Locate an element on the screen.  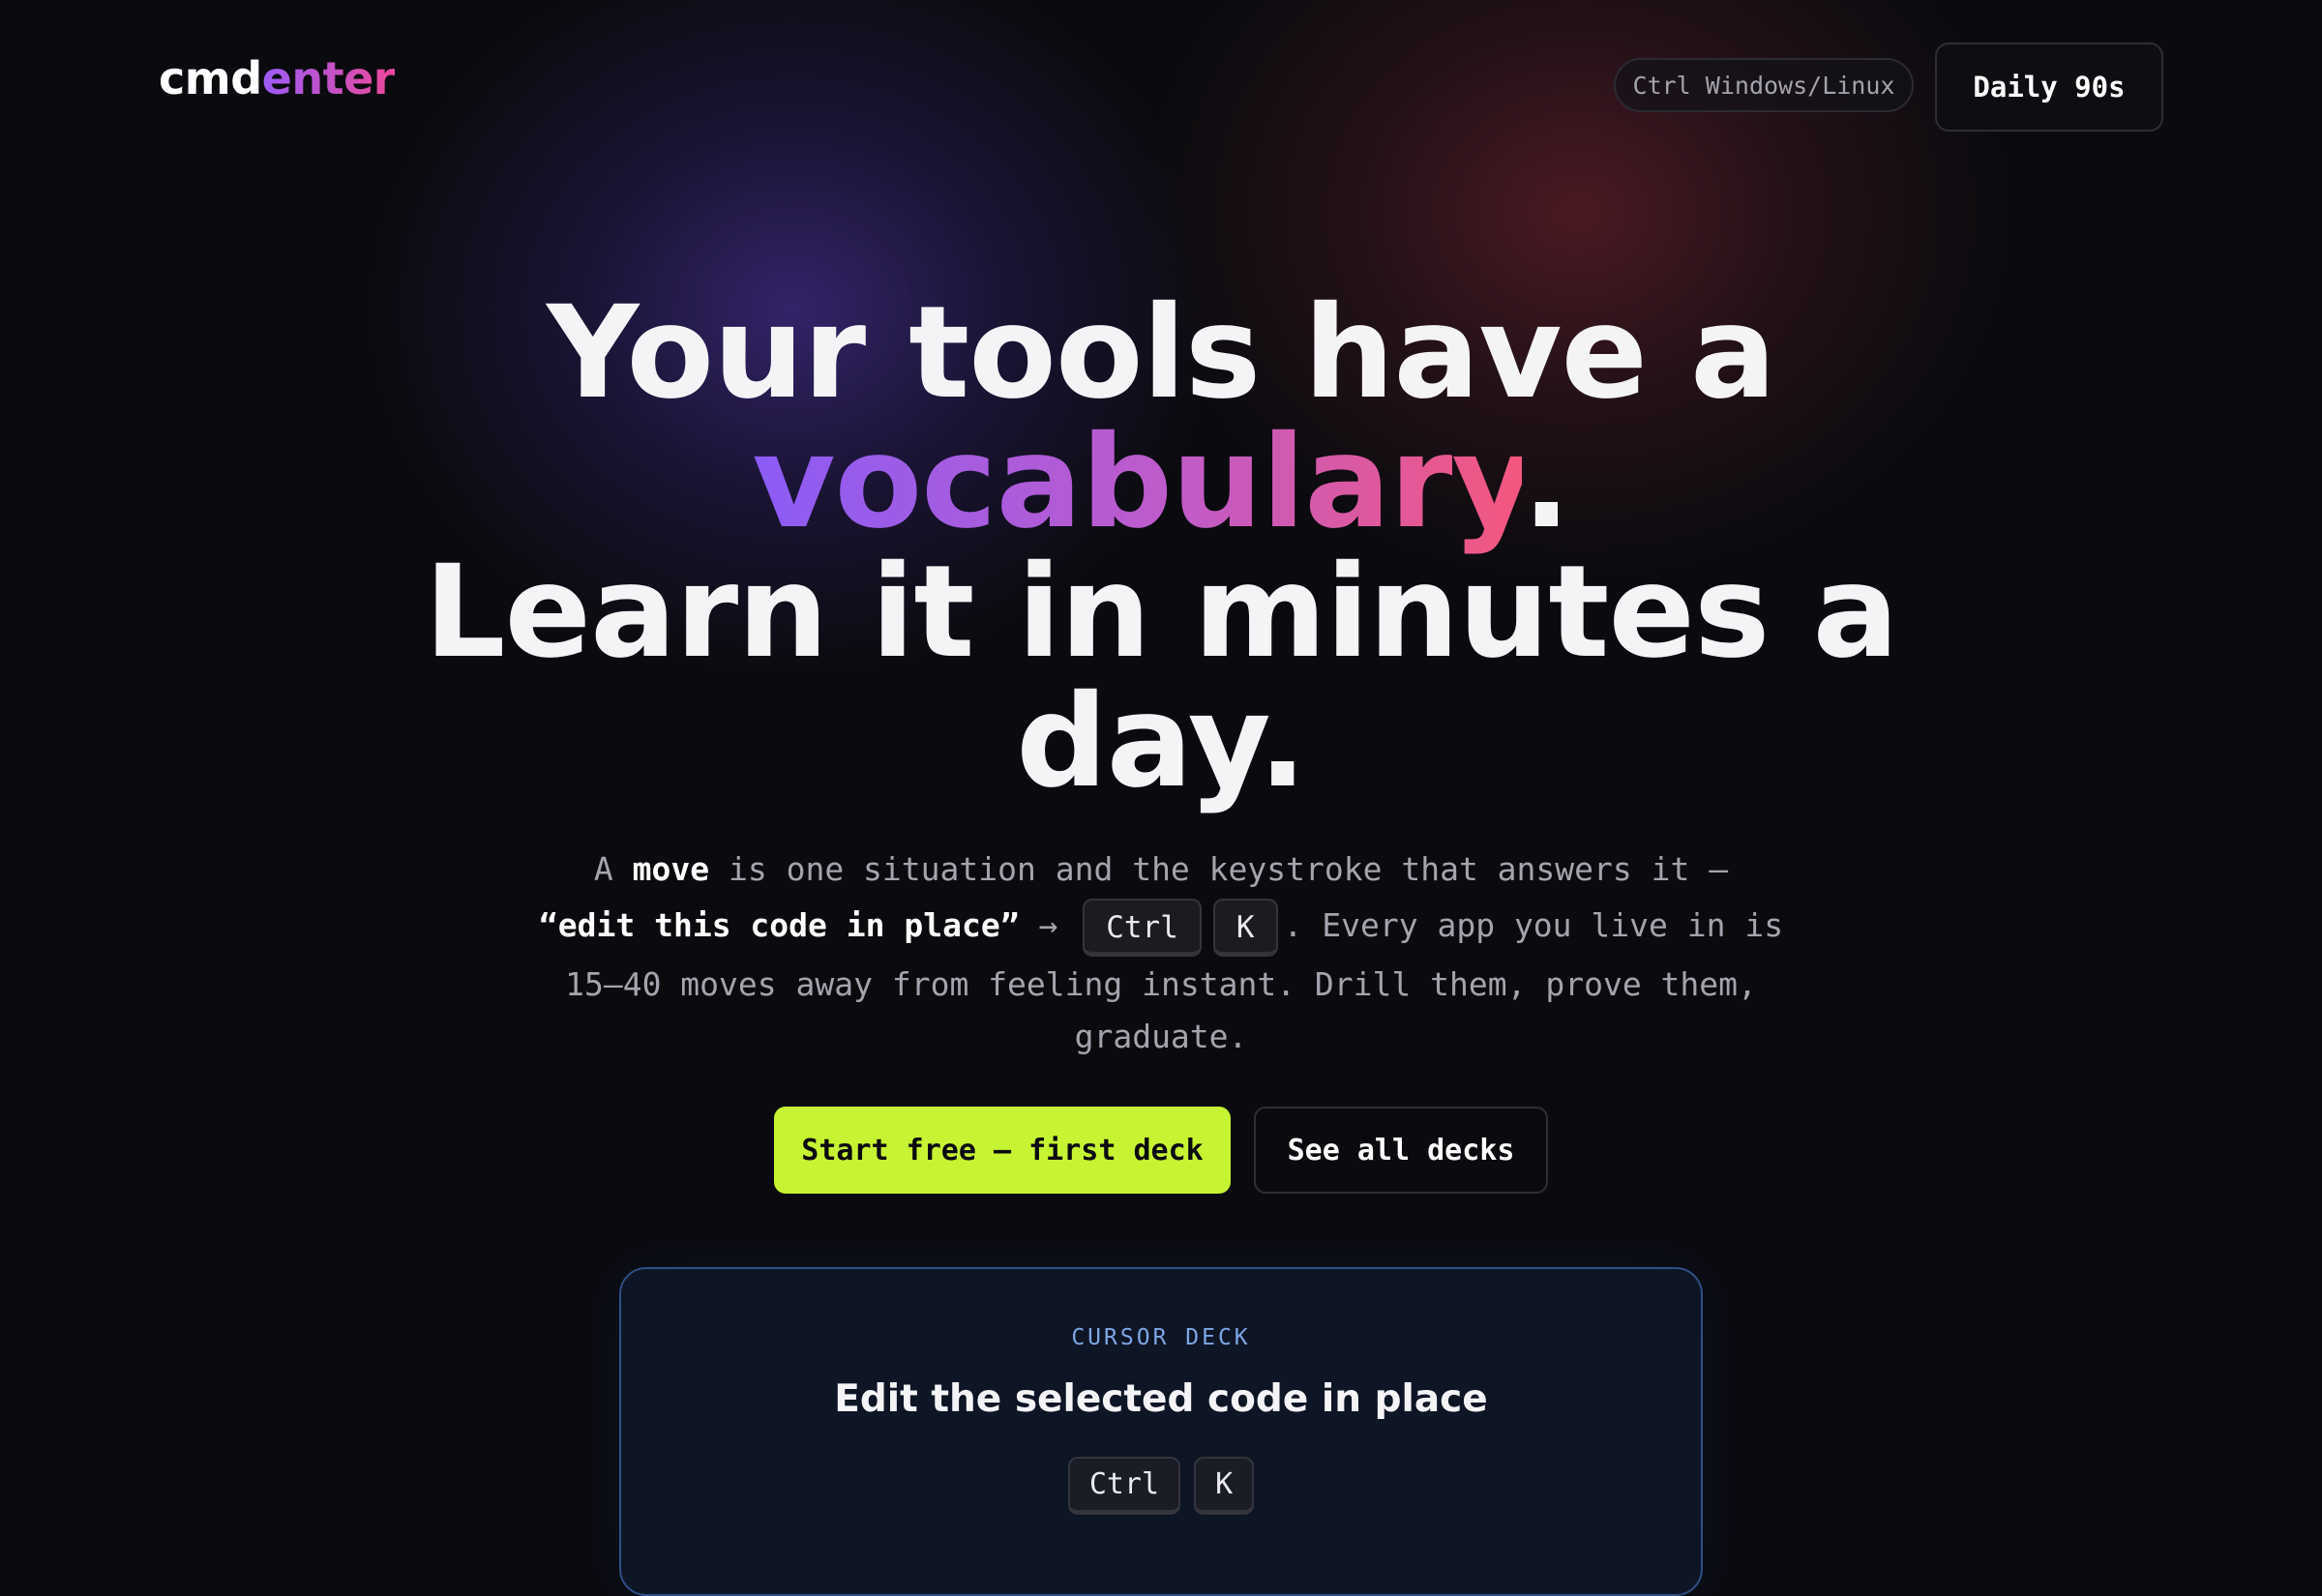
start-free-button: Start free — first deck is located at coordinates (1002, 1150).